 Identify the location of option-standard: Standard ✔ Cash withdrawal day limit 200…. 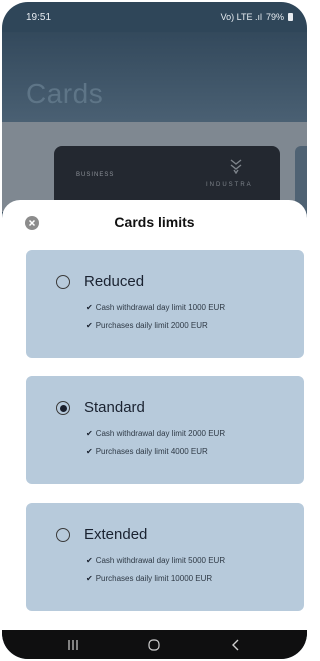
(165, 430).